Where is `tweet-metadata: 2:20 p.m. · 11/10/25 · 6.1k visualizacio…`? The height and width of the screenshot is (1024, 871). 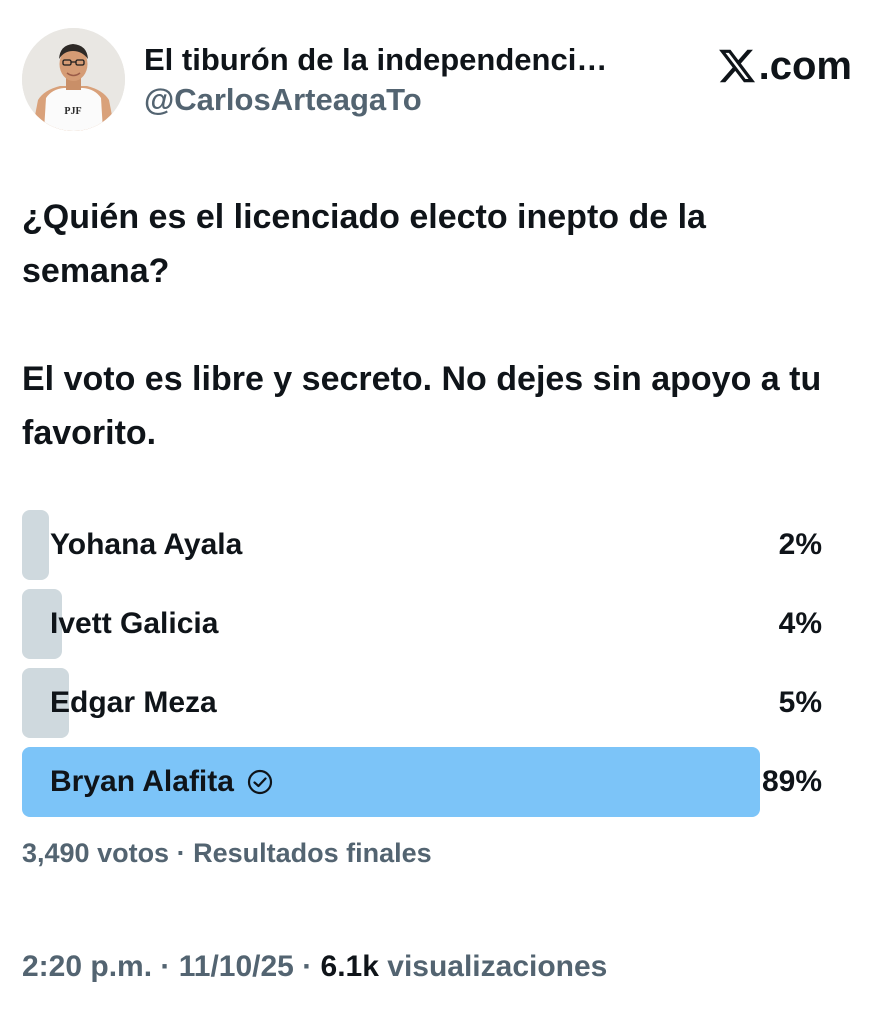 tweet-metadata: 2:20 p.m. · 11/10/25 · 6.1k visualizacio… is located at coordinates (314, 967).